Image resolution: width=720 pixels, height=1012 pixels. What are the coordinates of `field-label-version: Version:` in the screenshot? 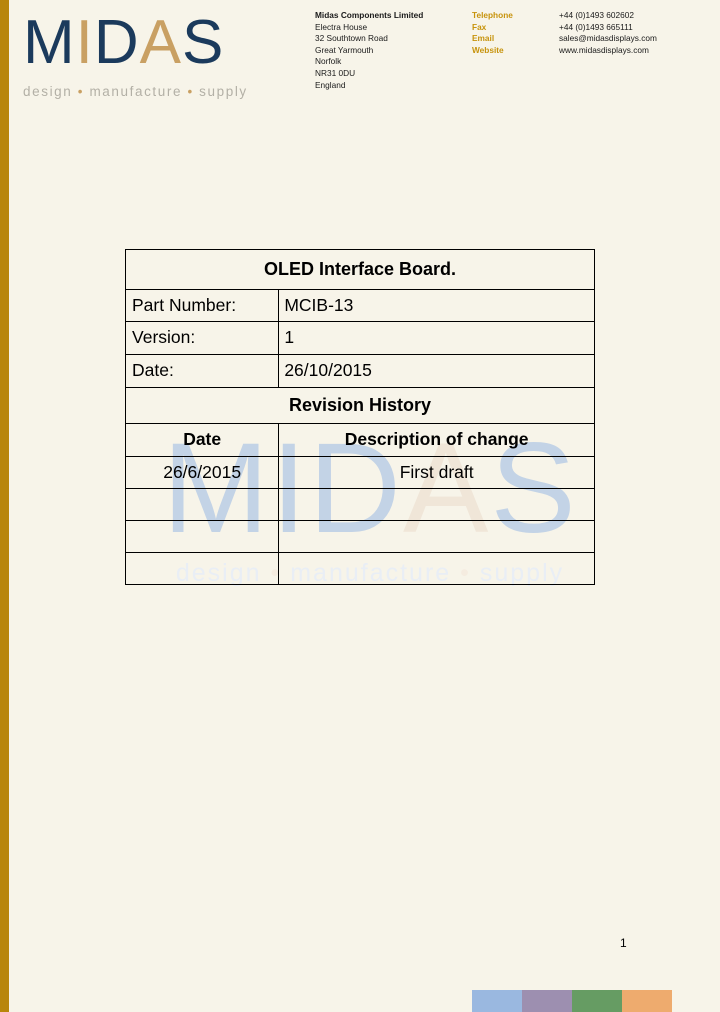 It's located at (202, 338).